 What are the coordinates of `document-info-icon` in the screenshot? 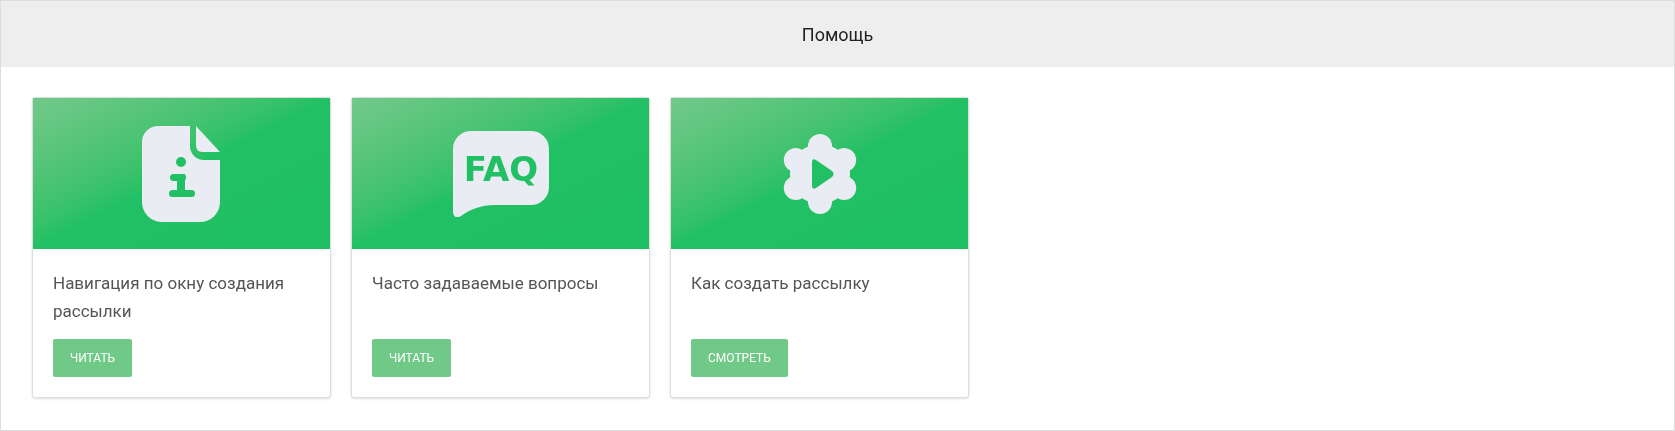 It's located at (181, 173).